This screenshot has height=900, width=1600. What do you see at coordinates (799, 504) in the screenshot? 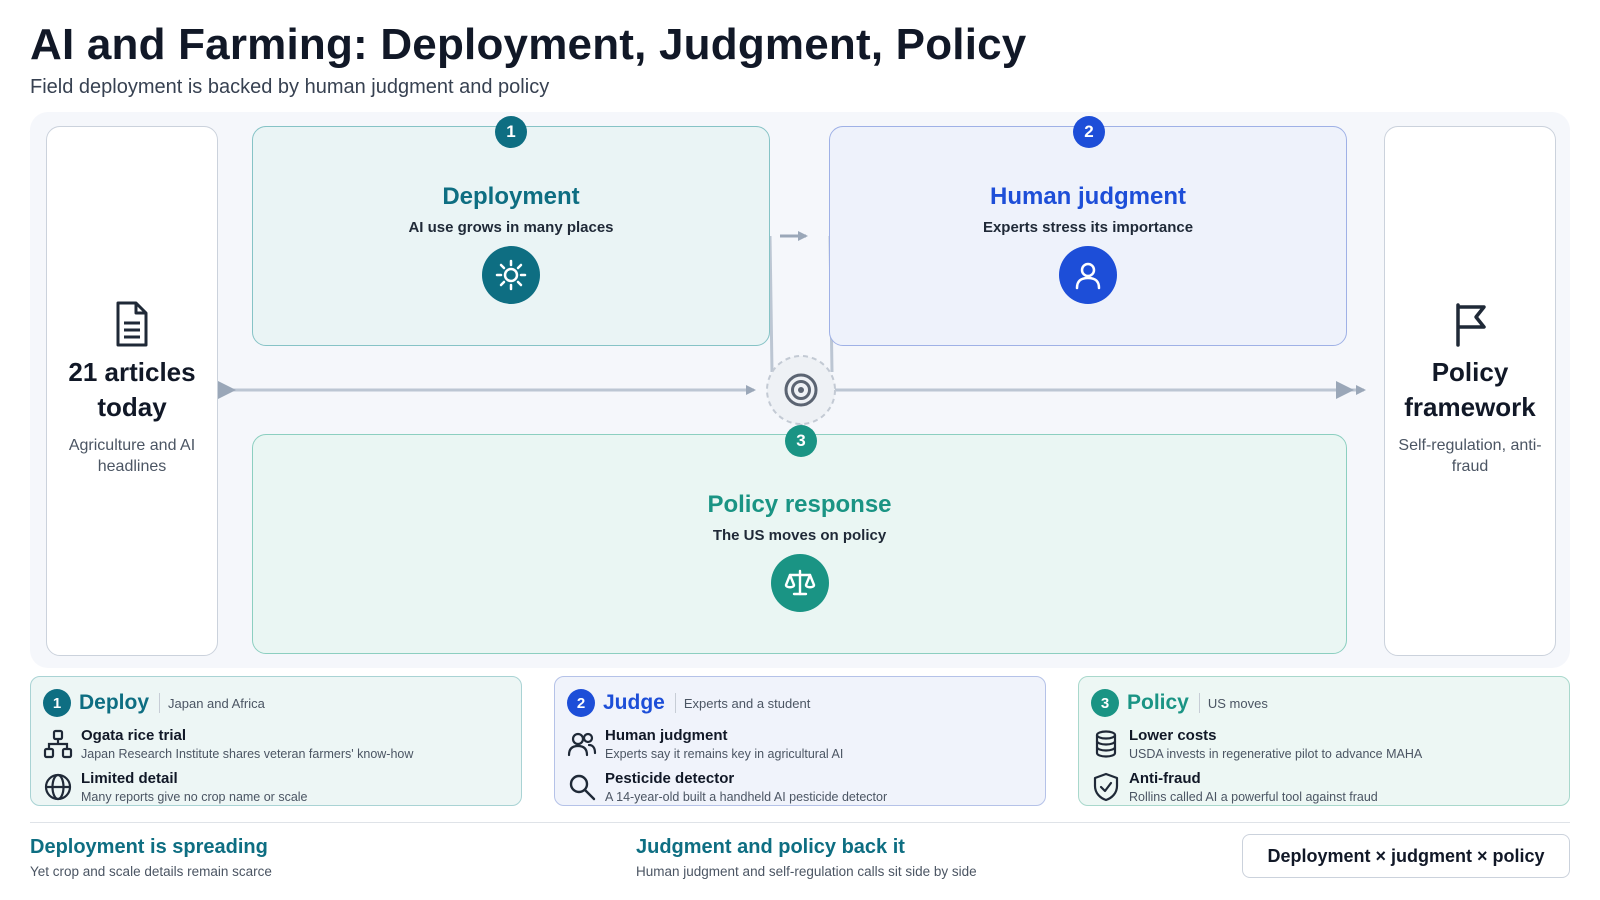
I see `stage-title: Policy response` at bounding box center [799, 504].